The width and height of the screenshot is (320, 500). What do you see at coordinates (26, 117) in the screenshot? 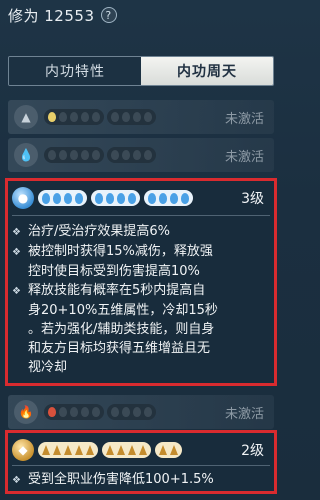
I see `mountain-icon: ▲` at bounding box center [26, 117].